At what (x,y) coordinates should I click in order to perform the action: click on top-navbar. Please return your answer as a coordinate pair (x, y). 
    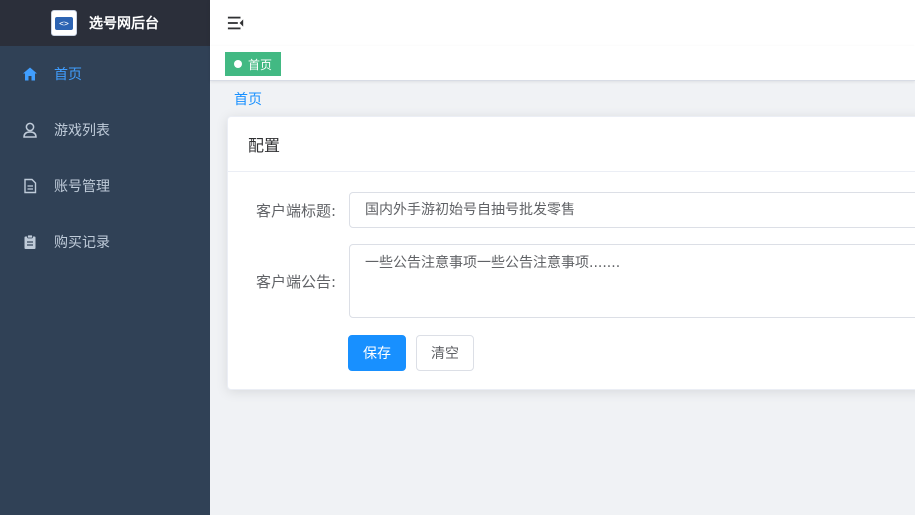
    Looking at the image, I should click on (562, 23).